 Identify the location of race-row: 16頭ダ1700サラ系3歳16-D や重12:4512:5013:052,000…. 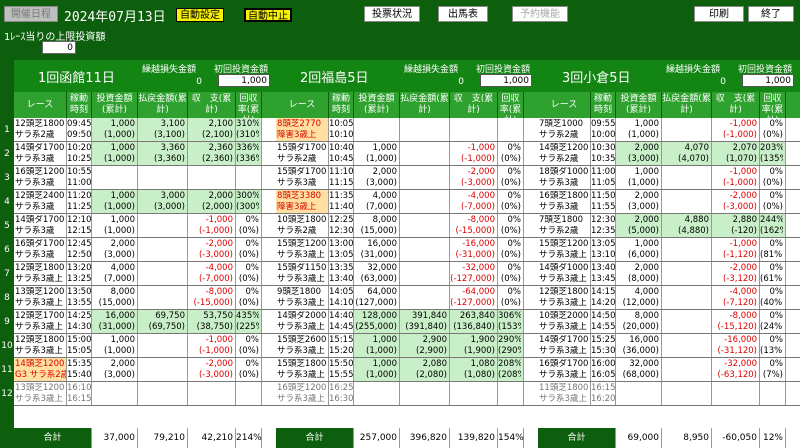
(145, 250).